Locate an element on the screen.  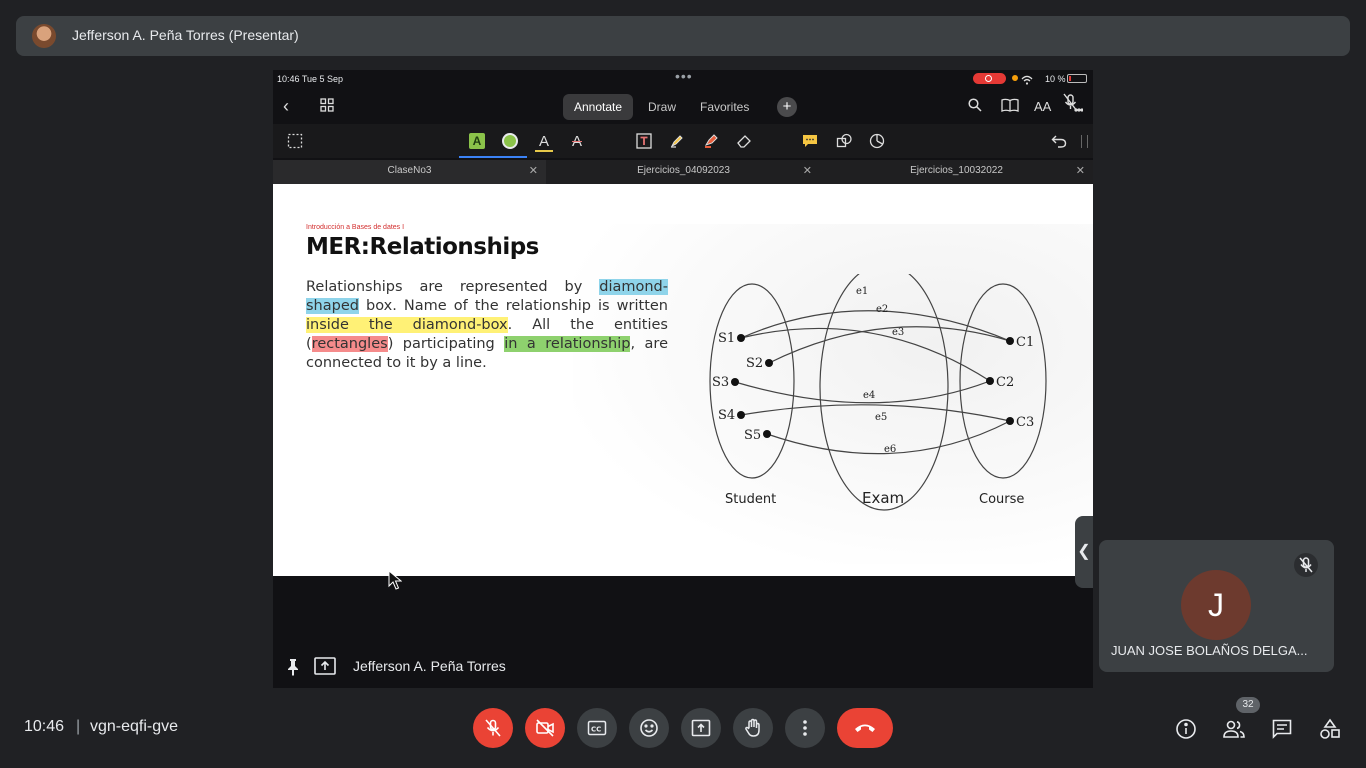
call-end-icon is located at coordinates (865, 728).